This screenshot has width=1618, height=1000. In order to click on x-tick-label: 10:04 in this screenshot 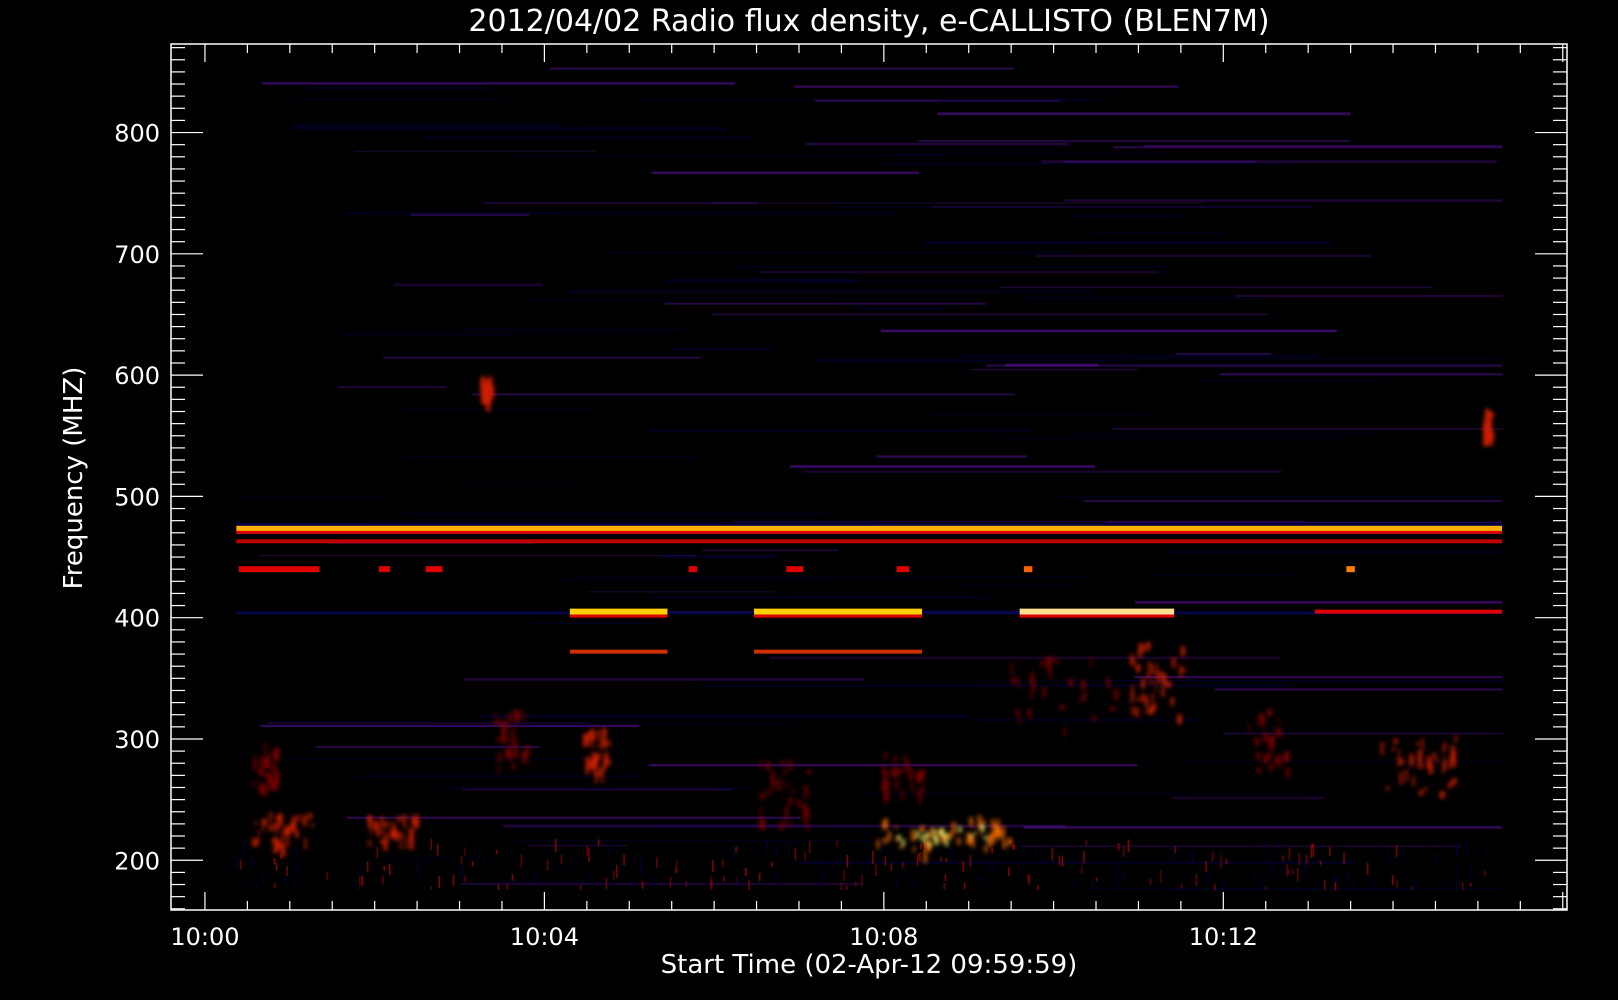, I will do `click(544, 937)`.